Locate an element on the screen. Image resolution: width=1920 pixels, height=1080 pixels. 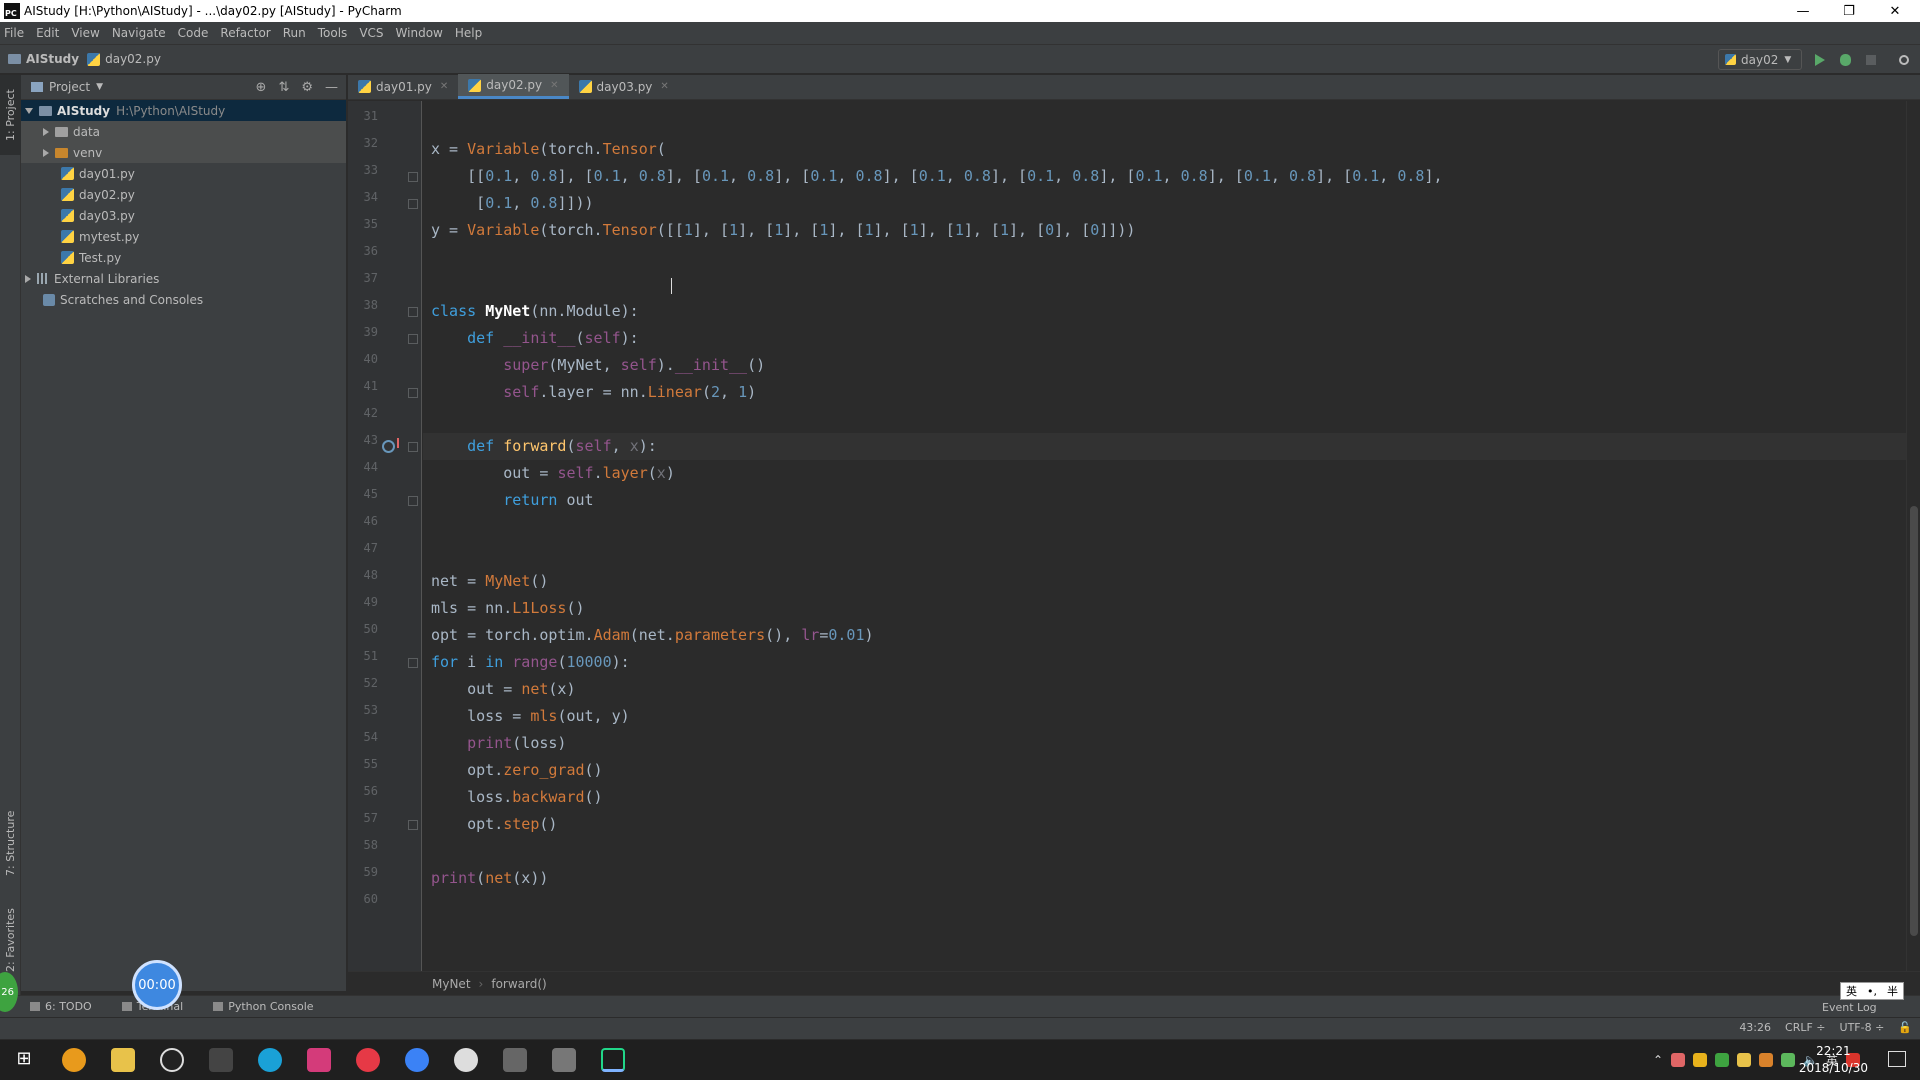
notification-center-icon is located at coordinates (1897, 1059).